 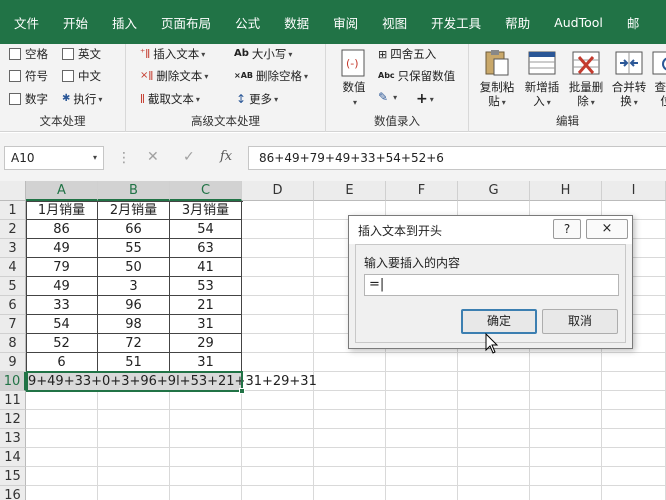 What do you see at coordinates (586, 79) in the screenshot?
I see `batch-delete-button: 批量删 除 ▾` at bounding box center [586, 79].